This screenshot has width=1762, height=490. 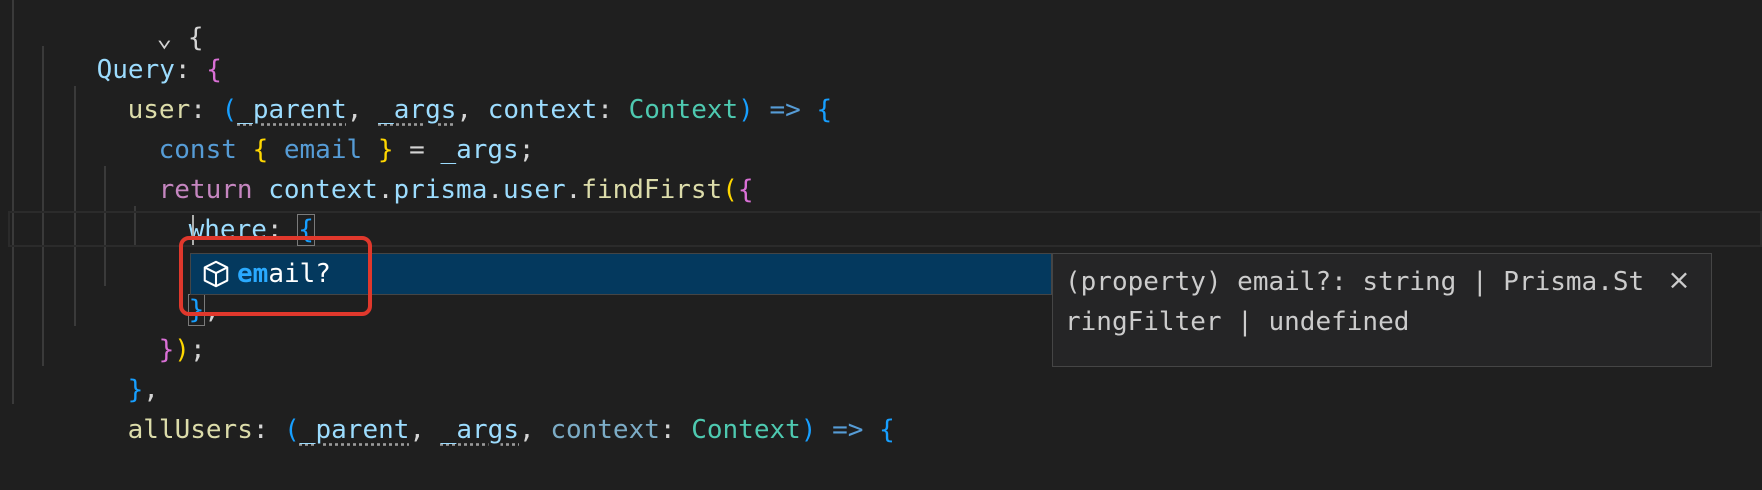 What do you see at coordinates (190, 430) in the screenshot?
I see `property-name: allUsers` at bounding box center [190, 430].